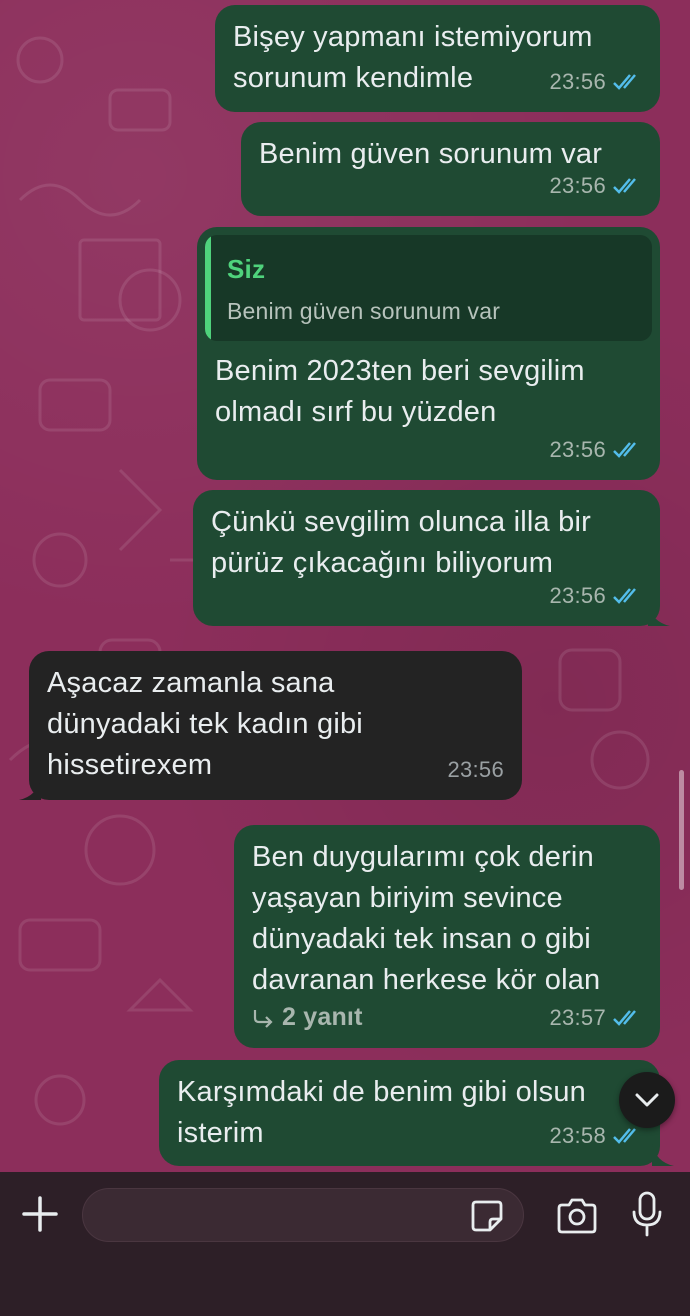  Describe the element at coordinates (577, 1135) in the screenshot. I see `message-time: 23:58` at that location.